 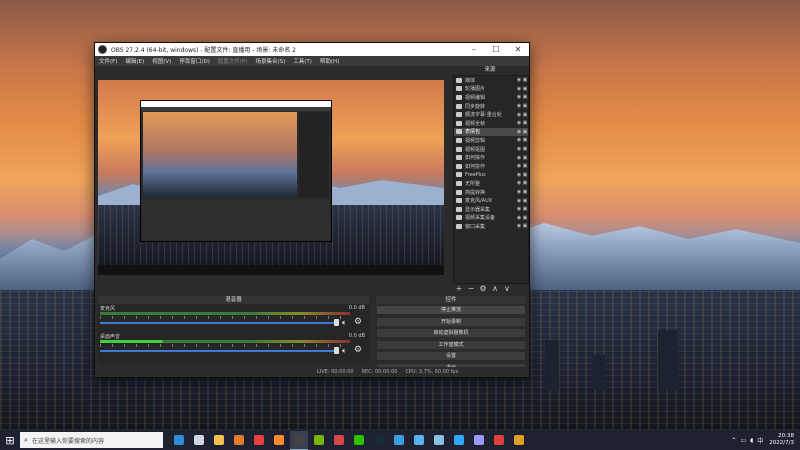 What do you see at coordinates (451, 321) in the screenshot?
I see `control-button: 开始录制` at bounding box center [451, 321].